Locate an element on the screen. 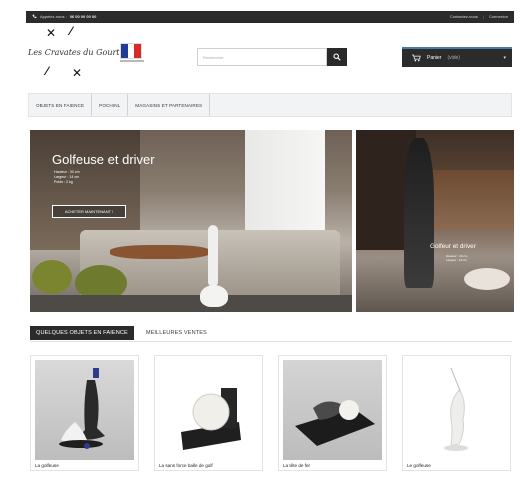  banner-spec: Largeur : 14 cm is located at coordinates (457, 260).